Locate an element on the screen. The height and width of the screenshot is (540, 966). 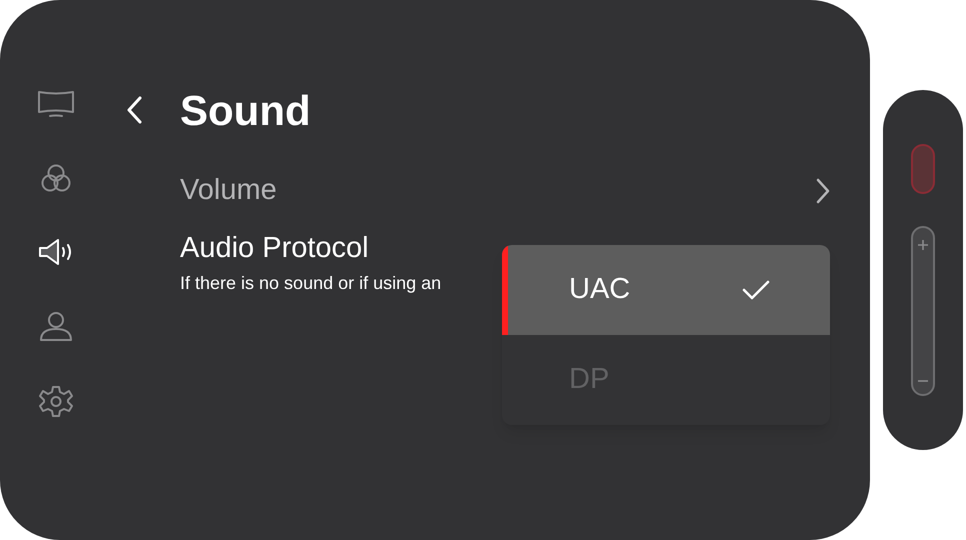
settings-icon is located at coordinates (56, 401).